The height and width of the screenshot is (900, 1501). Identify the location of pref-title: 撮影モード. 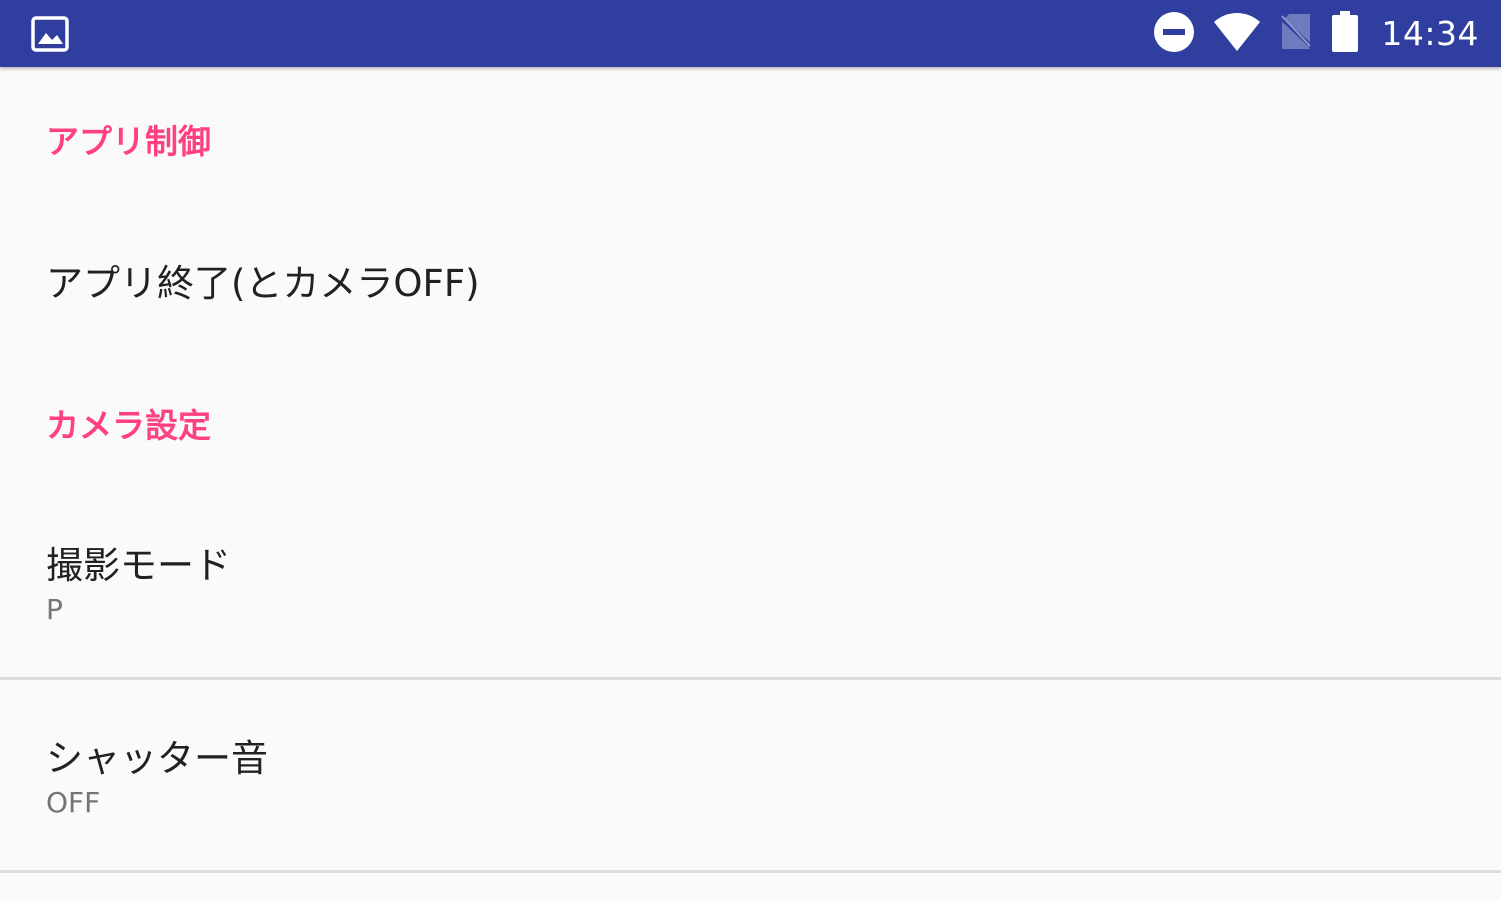
(138, 565).